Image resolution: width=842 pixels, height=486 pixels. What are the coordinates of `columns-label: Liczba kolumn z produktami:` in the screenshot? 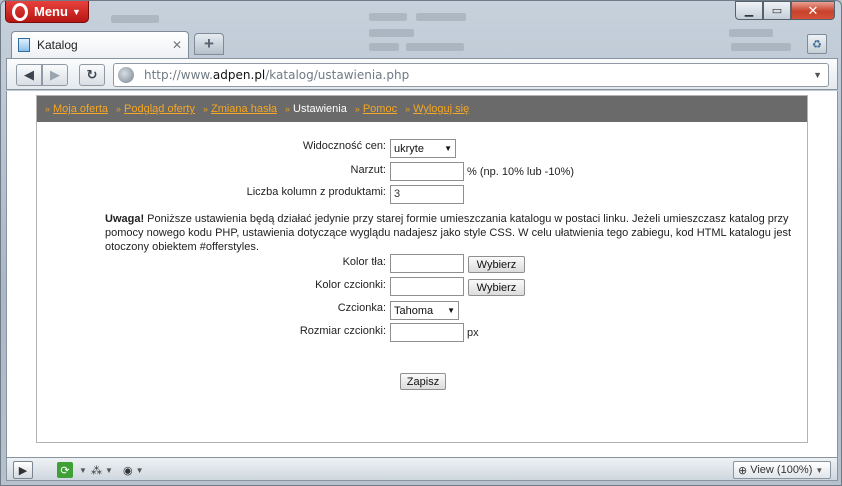 It's located at (316, 192).